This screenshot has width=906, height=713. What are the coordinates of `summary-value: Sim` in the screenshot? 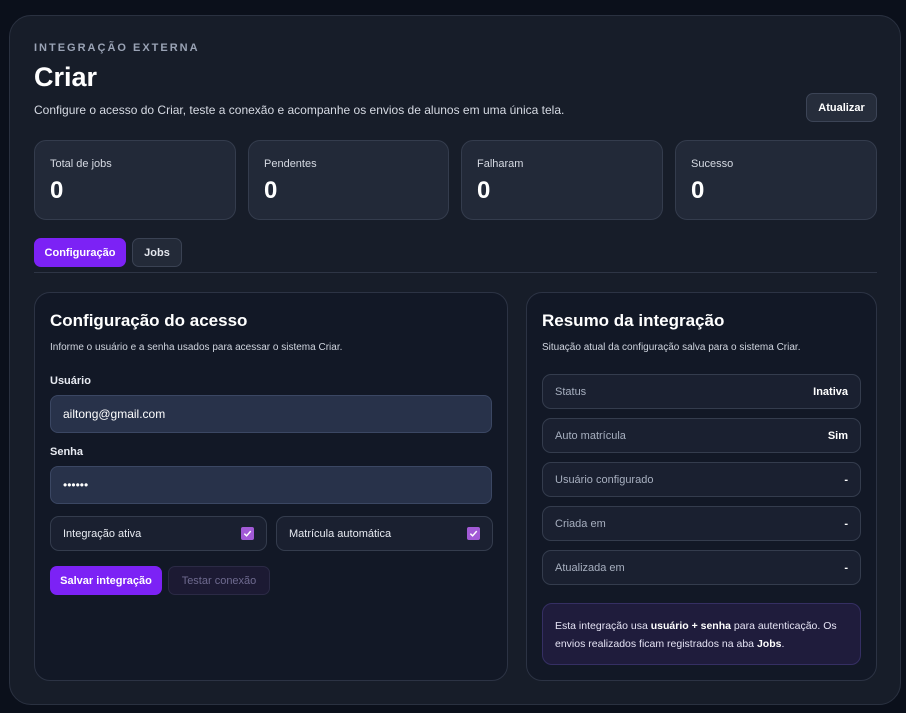 It's located at (837, 436).